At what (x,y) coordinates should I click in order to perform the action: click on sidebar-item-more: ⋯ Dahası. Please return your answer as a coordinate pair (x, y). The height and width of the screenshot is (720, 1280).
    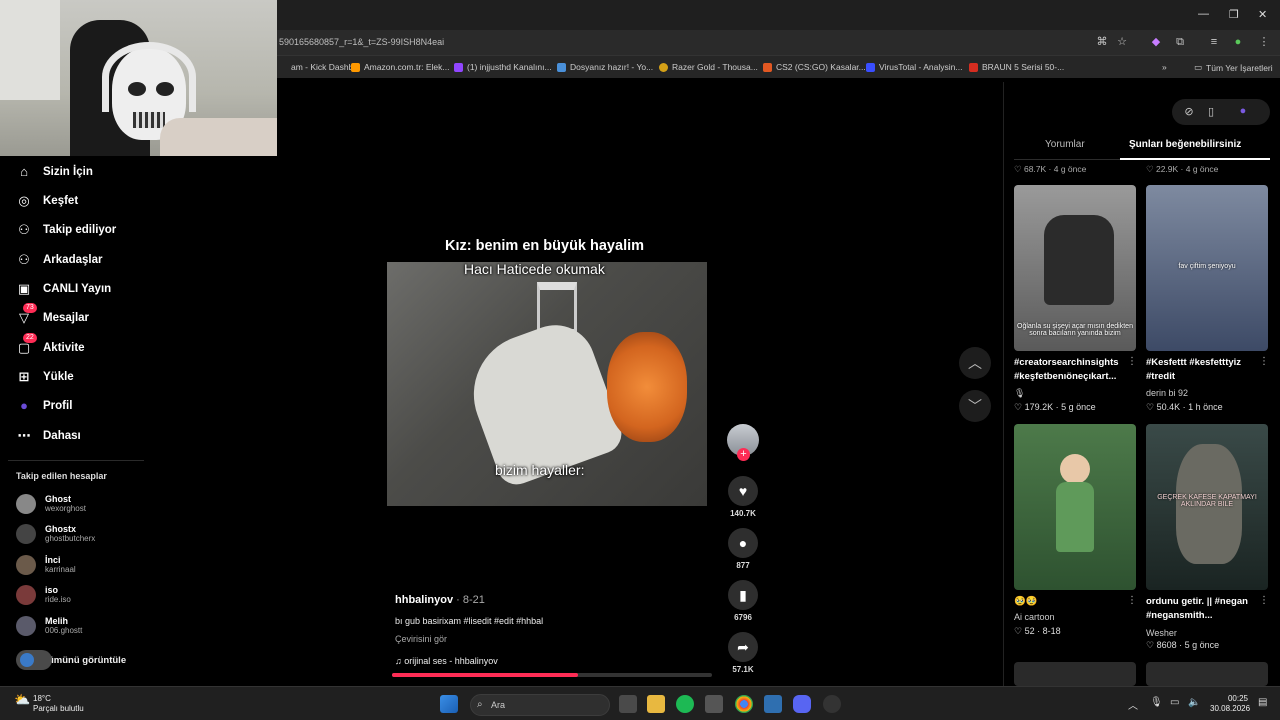
    Looking at the image, I should click on (48, 436).